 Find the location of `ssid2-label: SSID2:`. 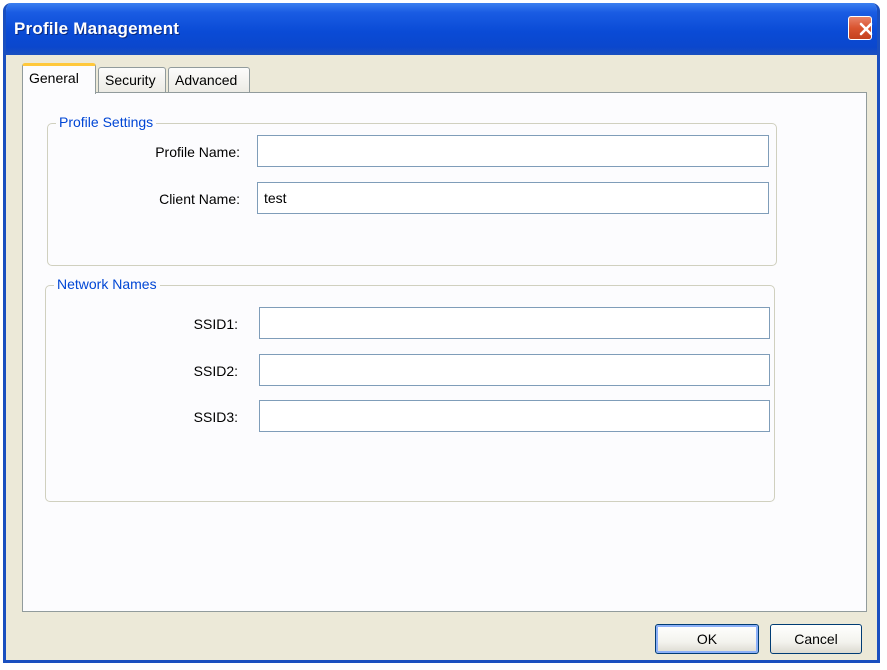

ssid2-label: SSID2: is located at coordinates (215, 371).